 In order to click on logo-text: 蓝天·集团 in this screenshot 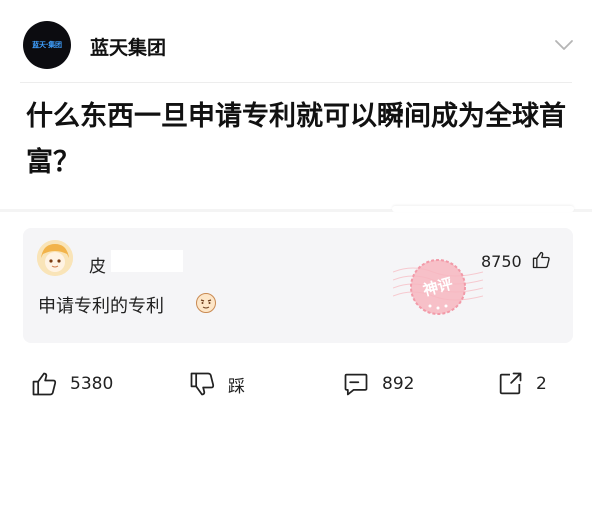, I will do `click(47, 45)`.